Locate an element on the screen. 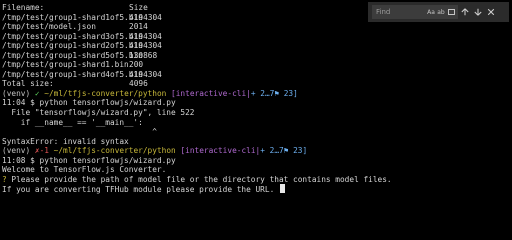  match-case-toggle: Aa is located at coordinates (431, 12).